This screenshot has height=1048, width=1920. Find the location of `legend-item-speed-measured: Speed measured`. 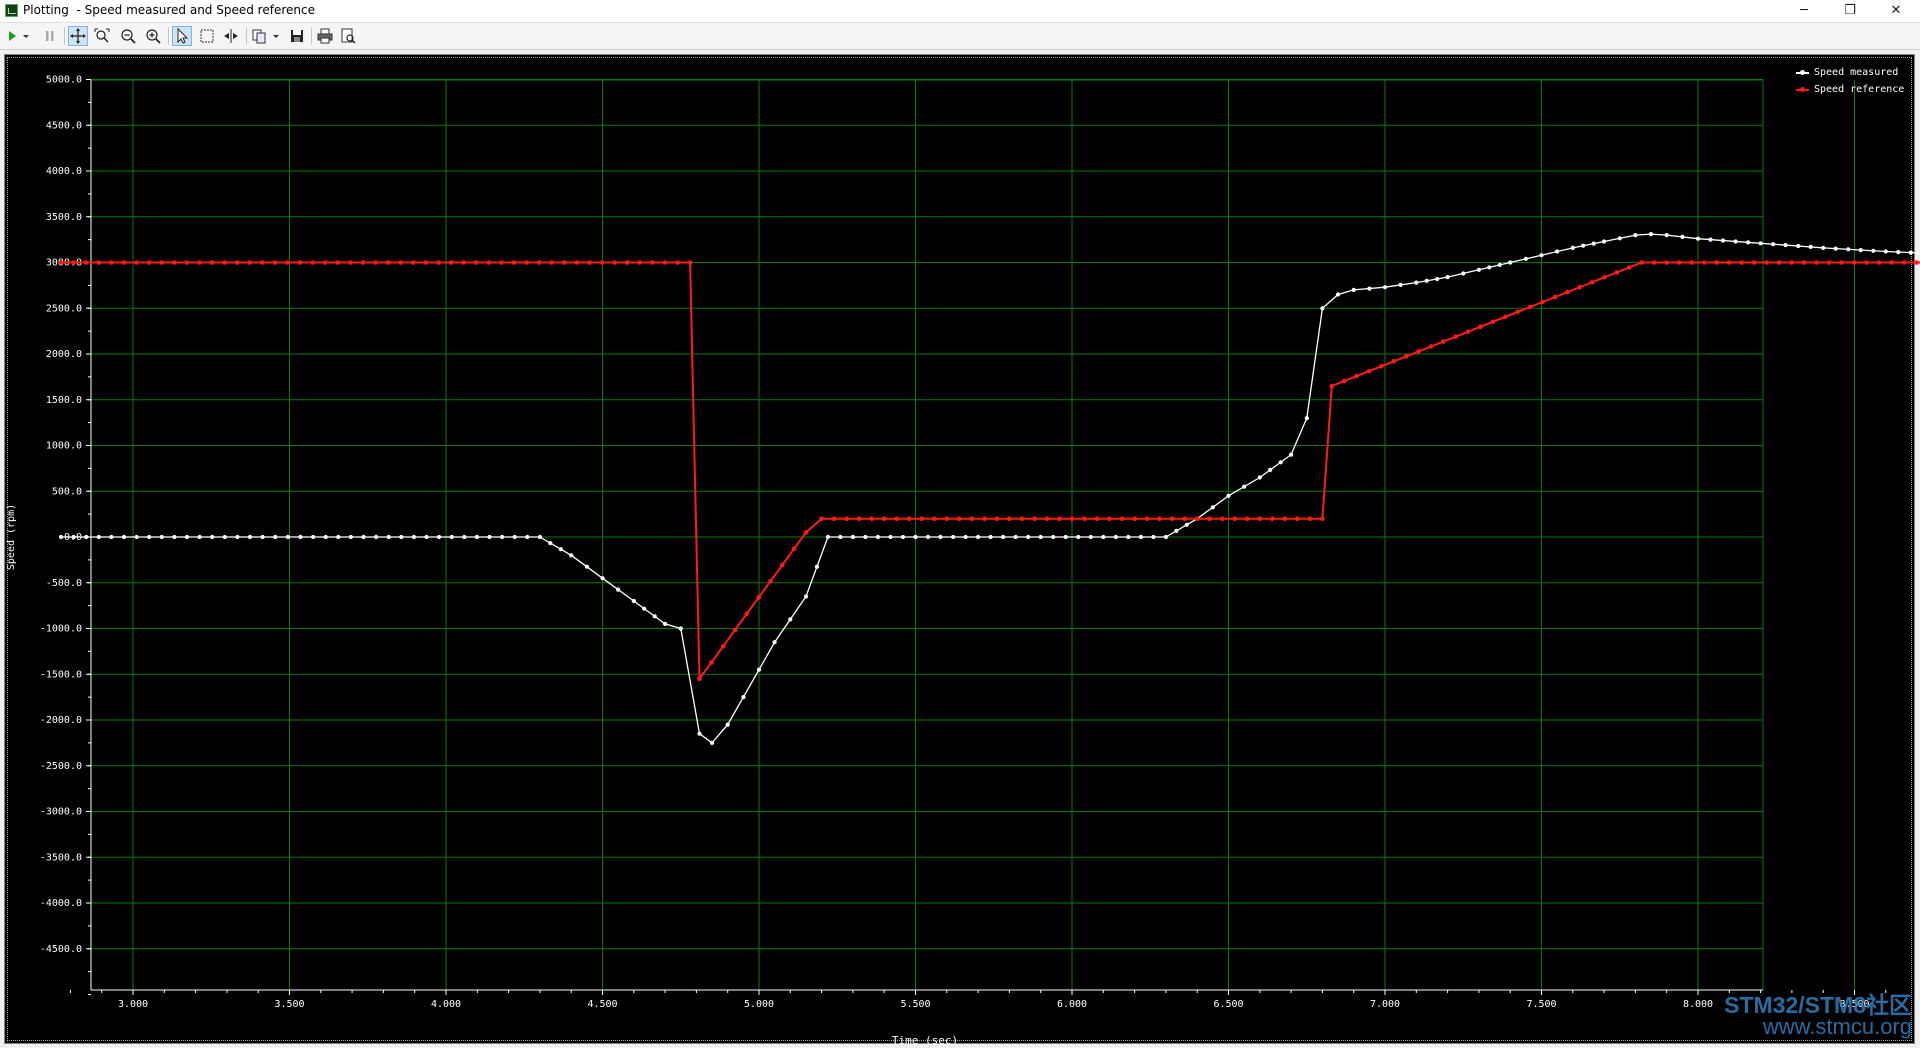

legend-item-speed-measured: Speed measured is located at coordinates (1849, 72).